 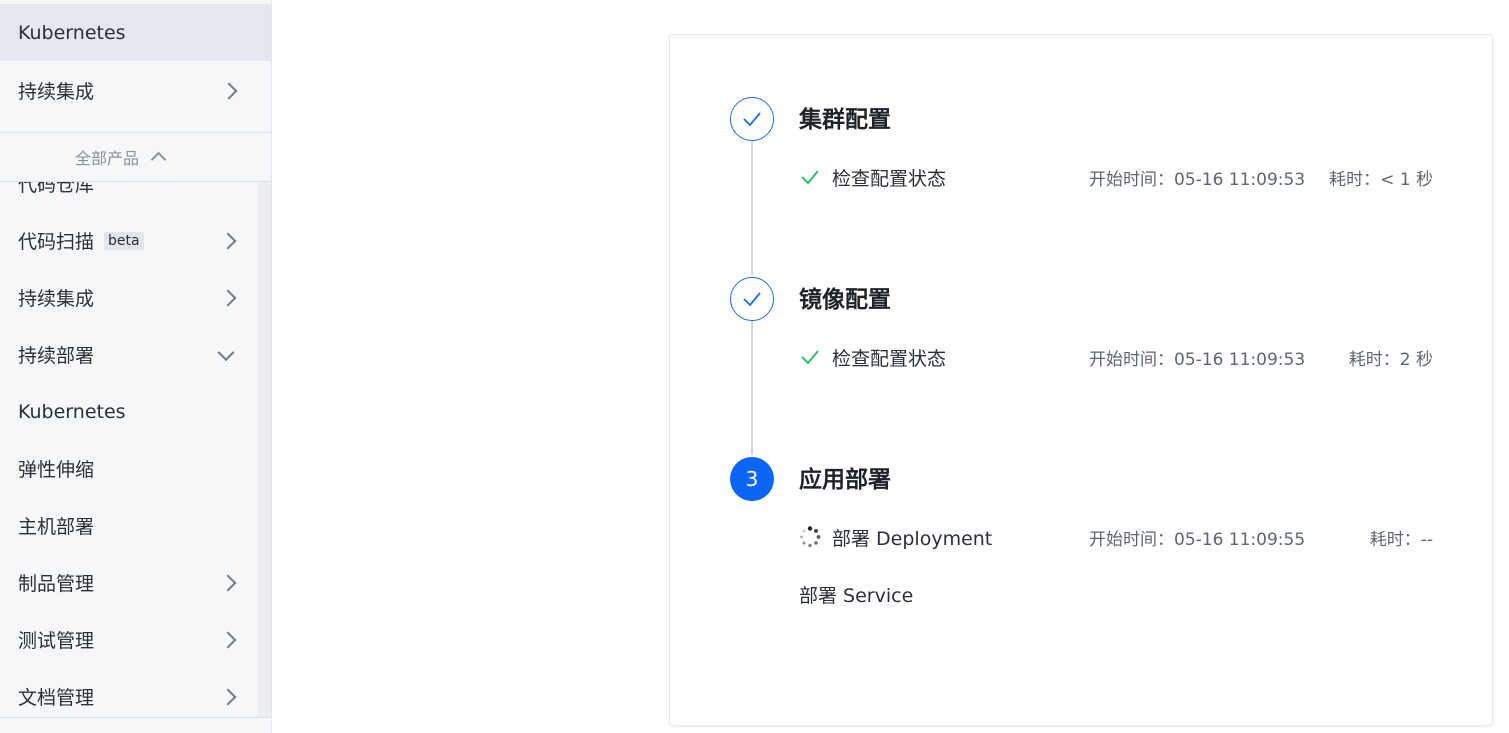 What do you see at coordinates (129, 639) in the screenshot?
I see `sidebar-item-testing: 测试管理` at bounding box center [129, 639].